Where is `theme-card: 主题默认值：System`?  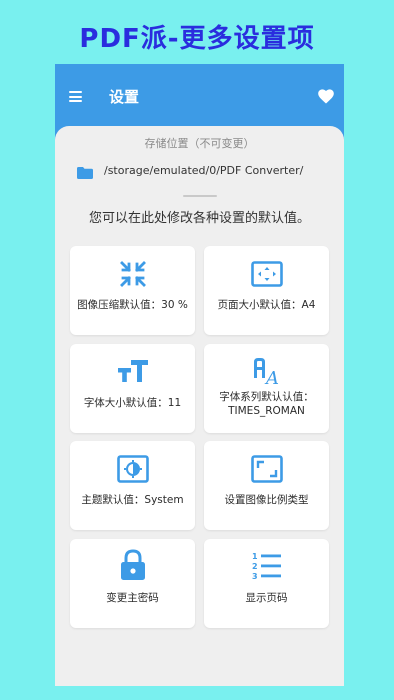
theme-card: 主题默认值：System is located at coordinates (132, 485).